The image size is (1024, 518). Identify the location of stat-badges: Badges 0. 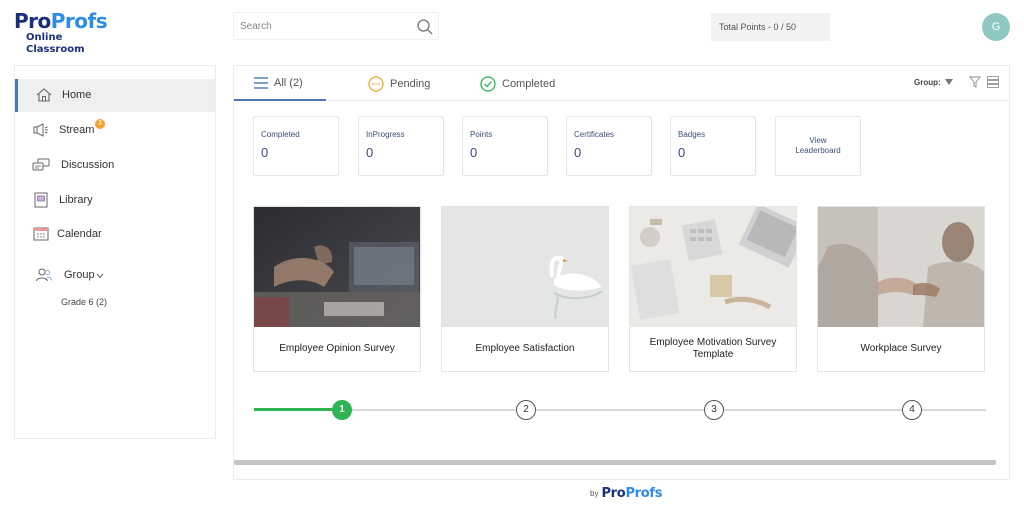
(713, 146).